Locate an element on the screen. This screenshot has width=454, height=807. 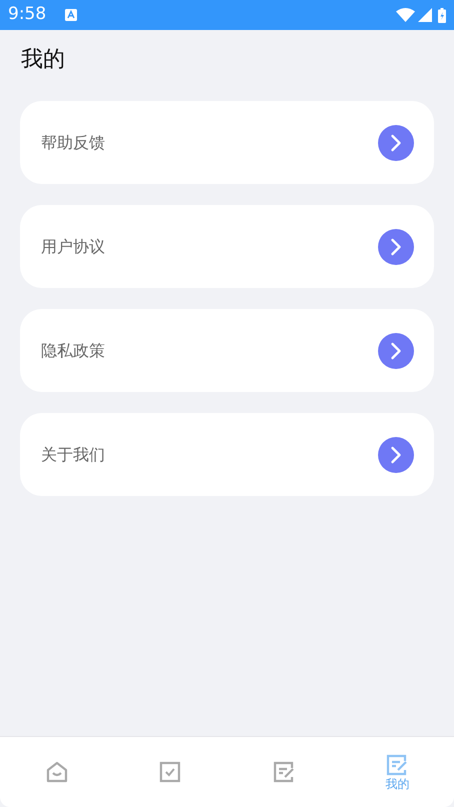
home-icon is located at coordinates (56, 772).